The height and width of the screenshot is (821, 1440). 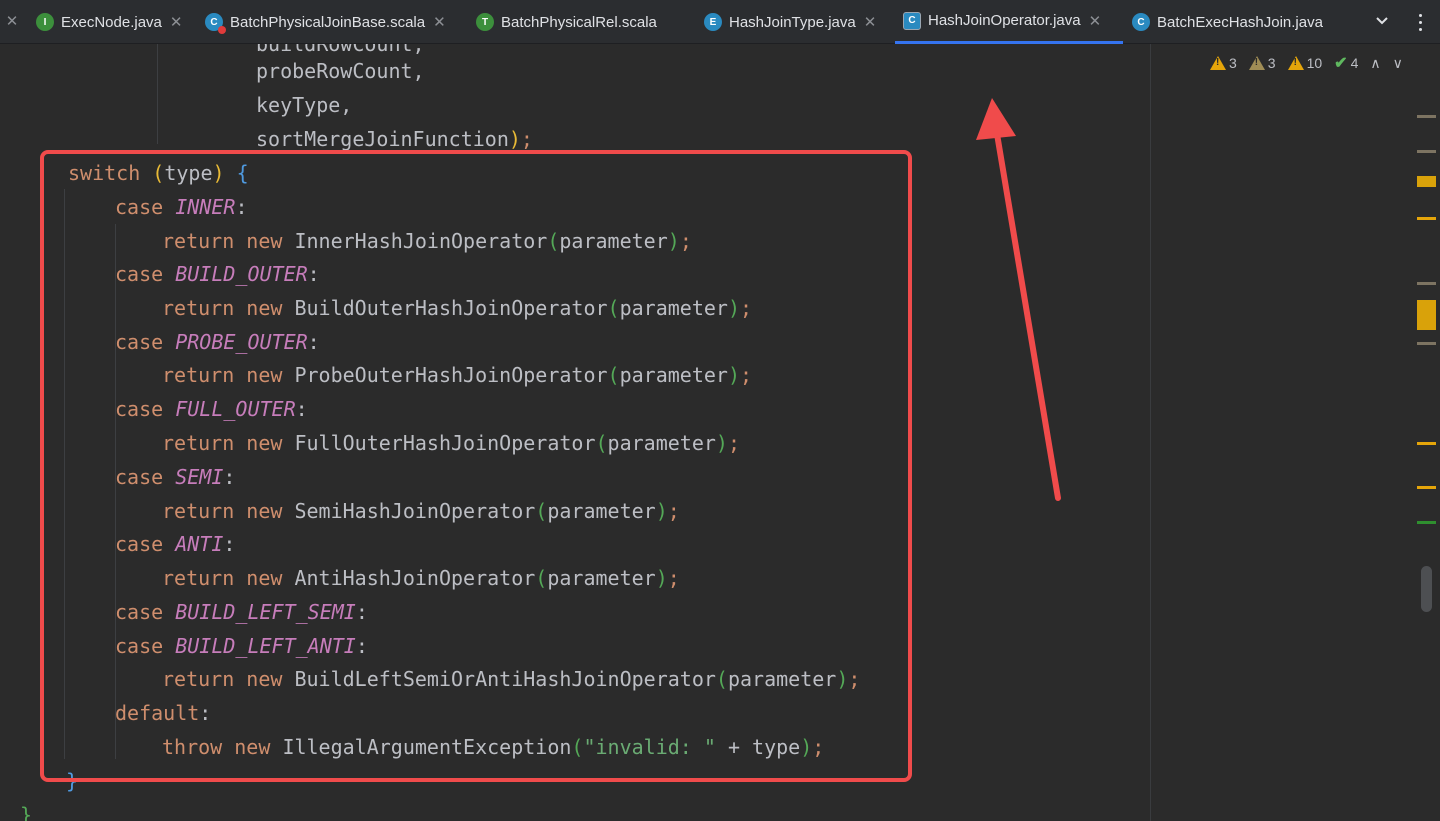 What do you see at coordinates (912, 20) in the screenshot?
I see `abstract-class-icon: C` at bounding box center [912, 20].